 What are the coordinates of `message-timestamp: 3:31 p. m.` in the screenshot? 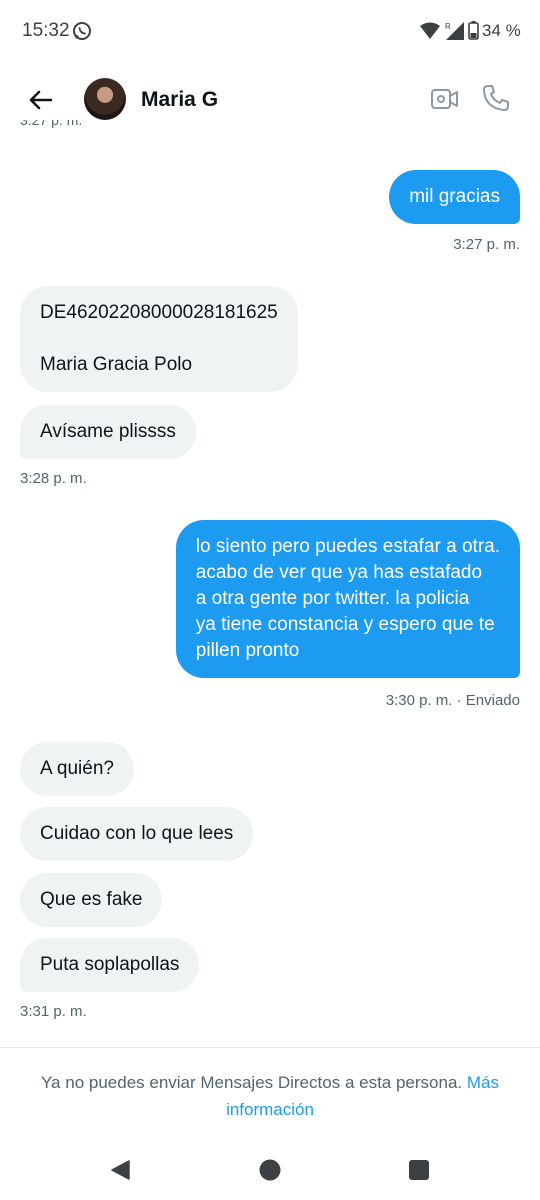 It's located at (53, 1011).